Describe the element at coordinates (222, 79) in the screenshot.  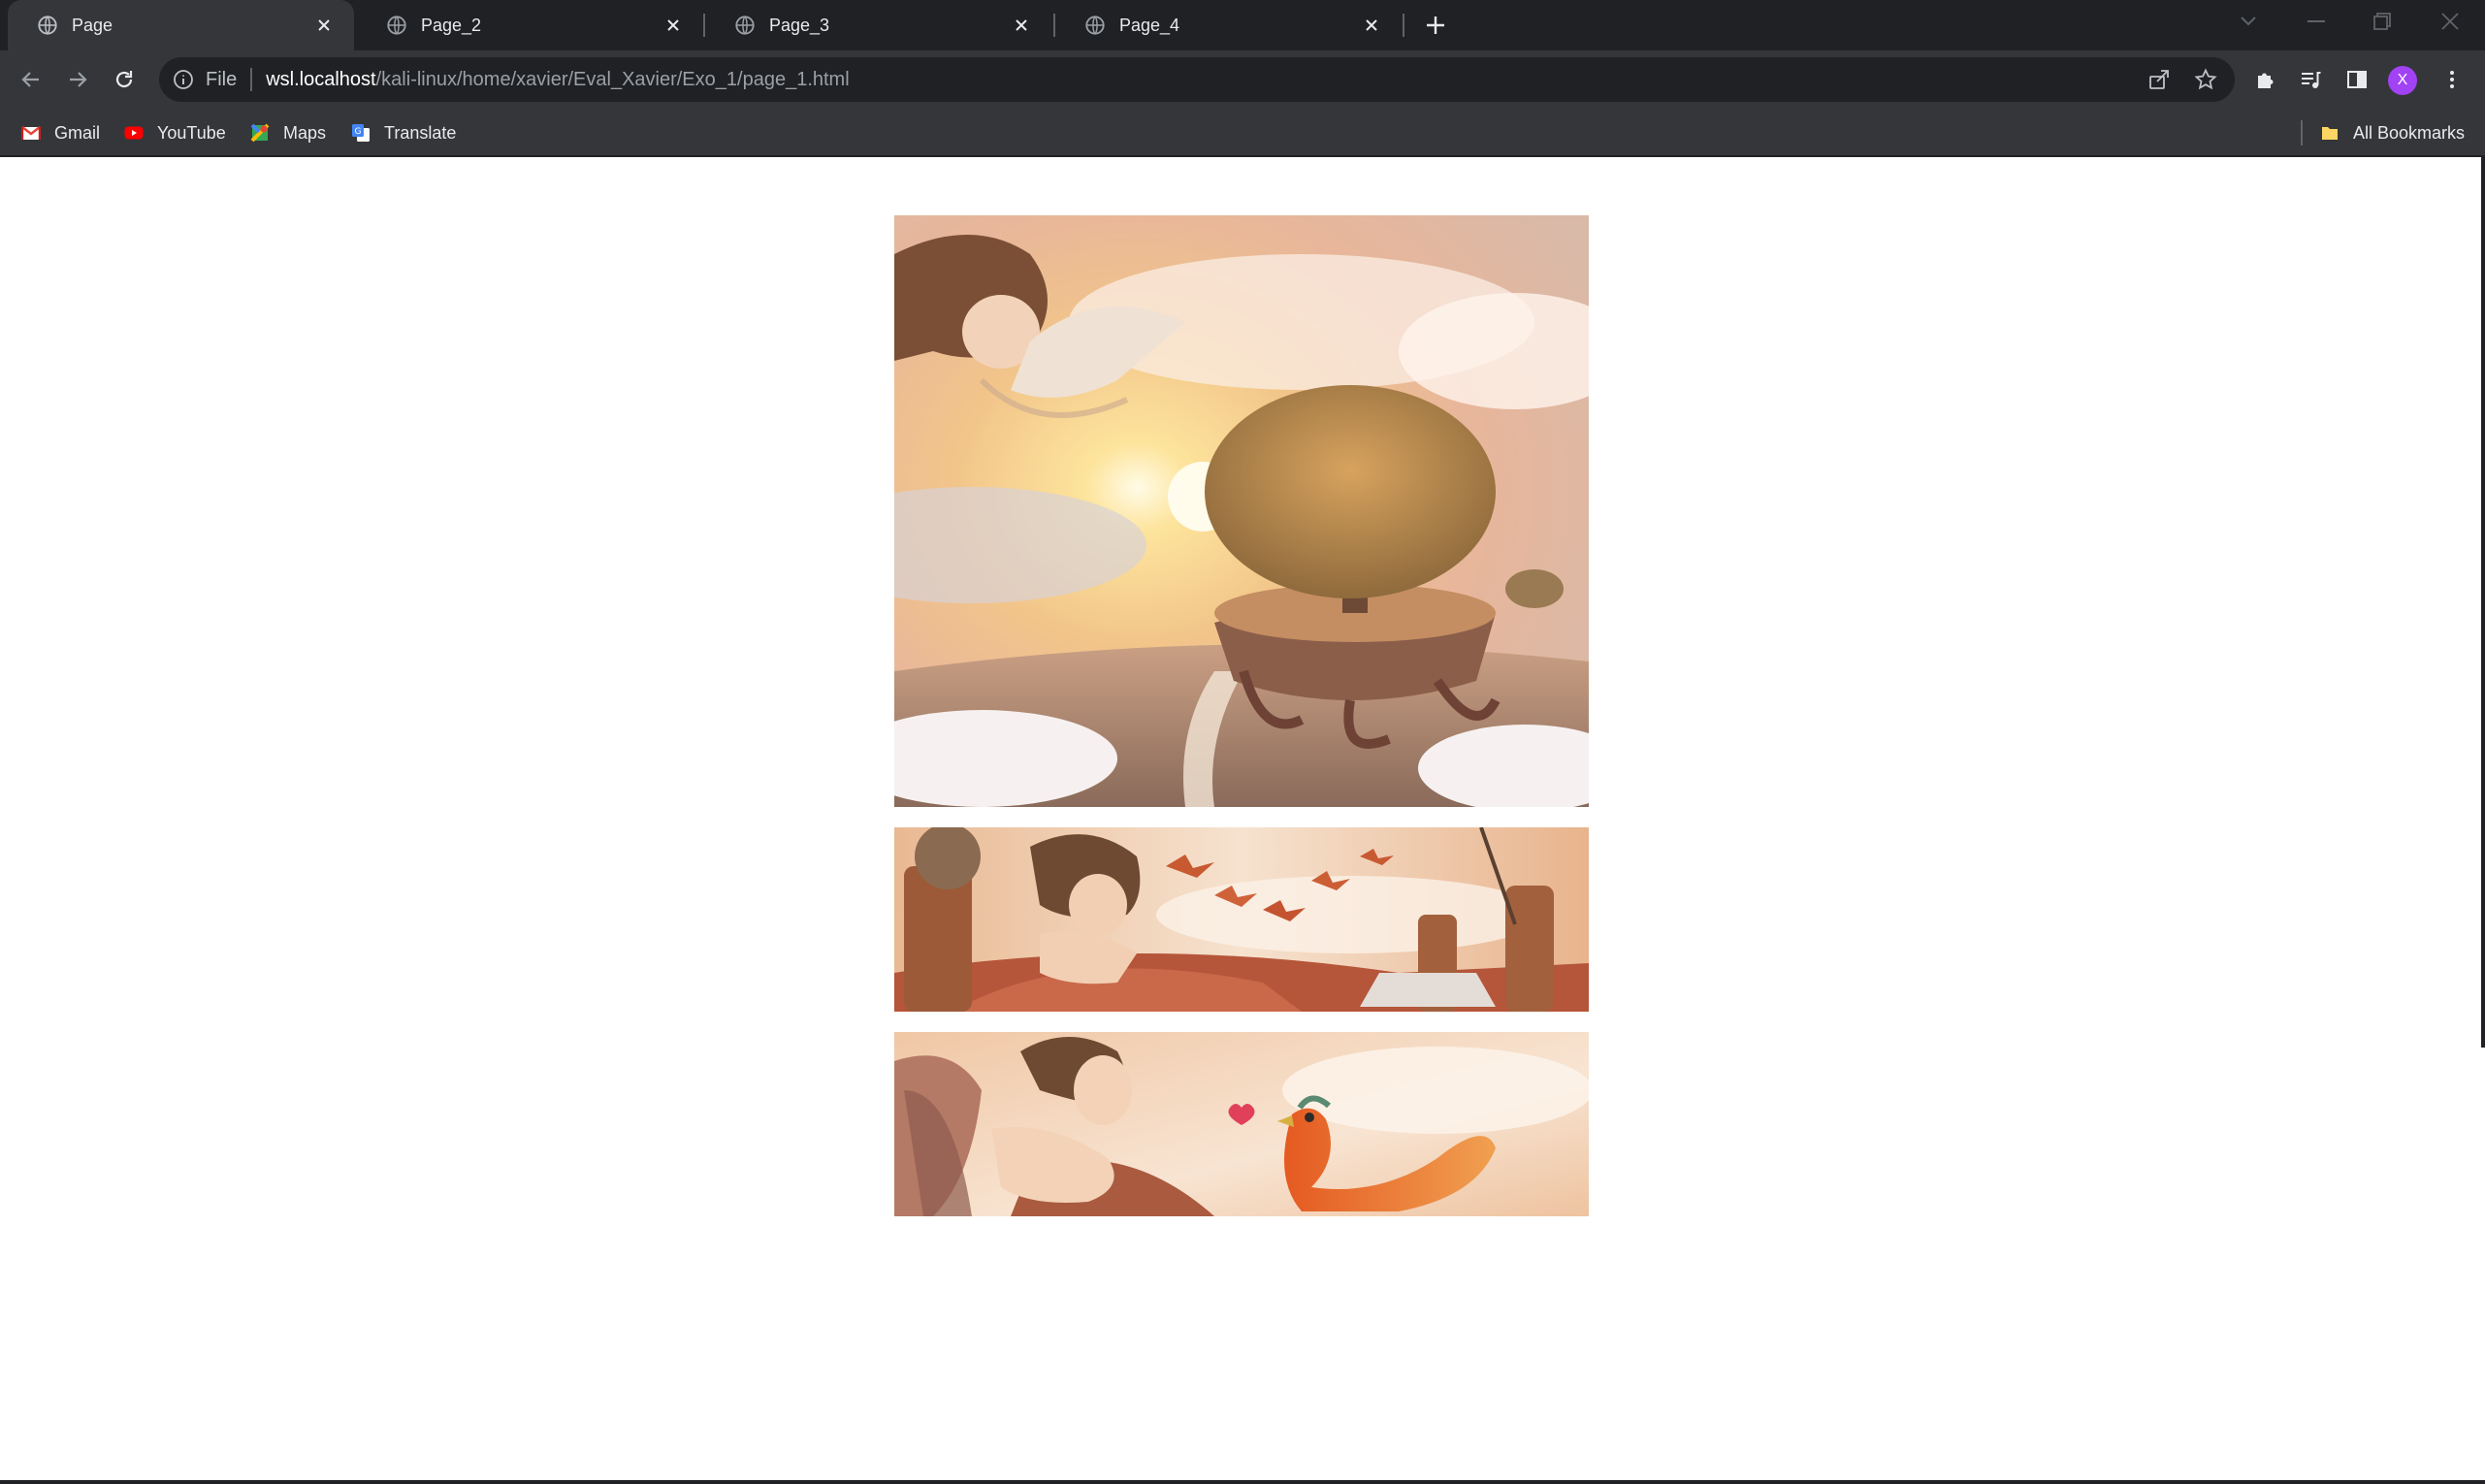
I see `scheme-label: File` at that location.